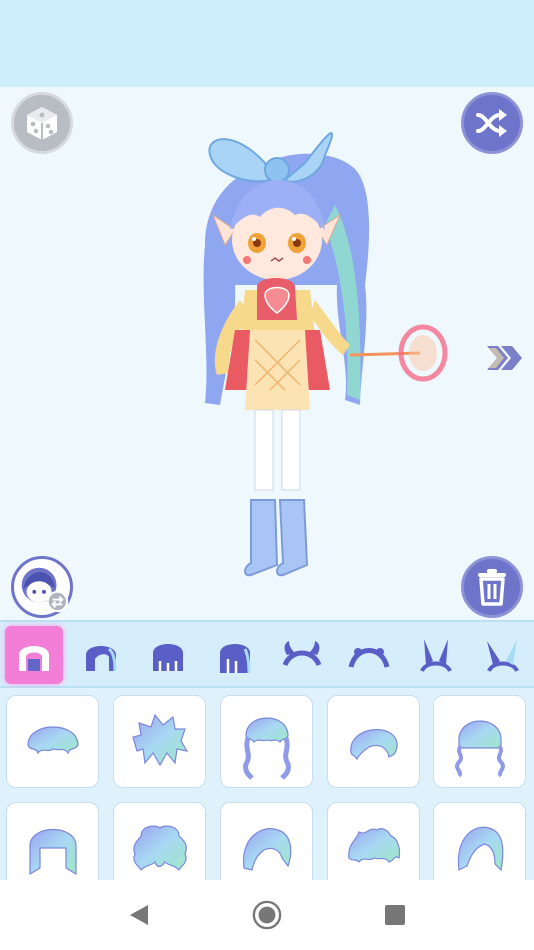 Image resolution: width=534 pixels, height=950 pixels. I want to click on shuffle-button, so click(492, 123).